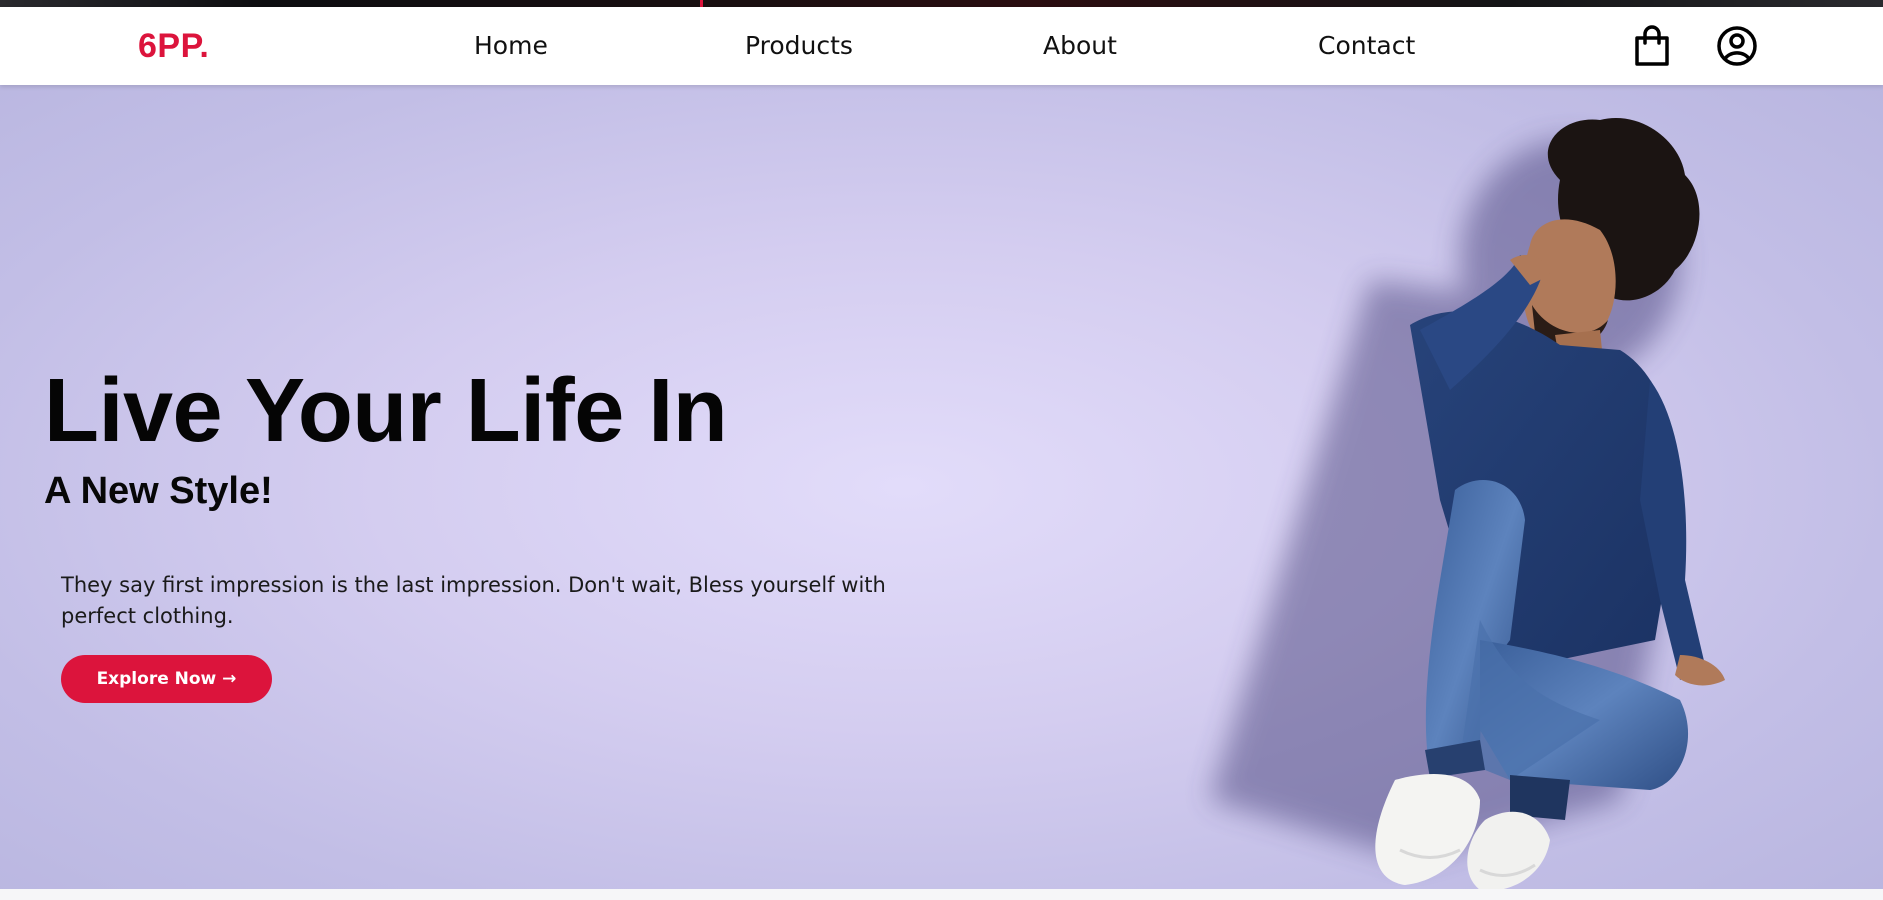 Image resolution: width=1883 pixels, height=900 pixels. I want to click on nav-link-contact: Contact, so click(1366, 45).